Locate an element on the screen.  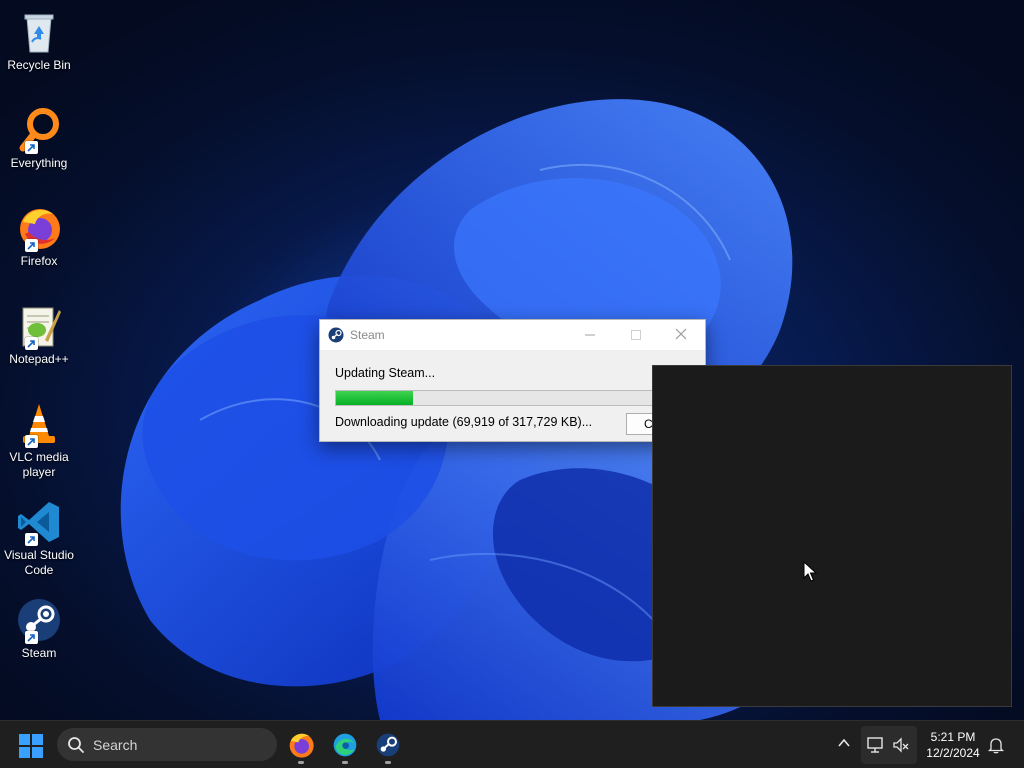
taskbar-search-box: Search is located at coordinates (167, 744).